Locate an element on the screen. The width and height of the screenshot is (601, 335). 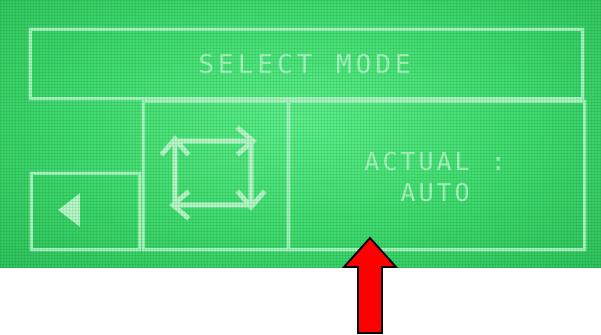
back-button is located at coordinates (85, 211).